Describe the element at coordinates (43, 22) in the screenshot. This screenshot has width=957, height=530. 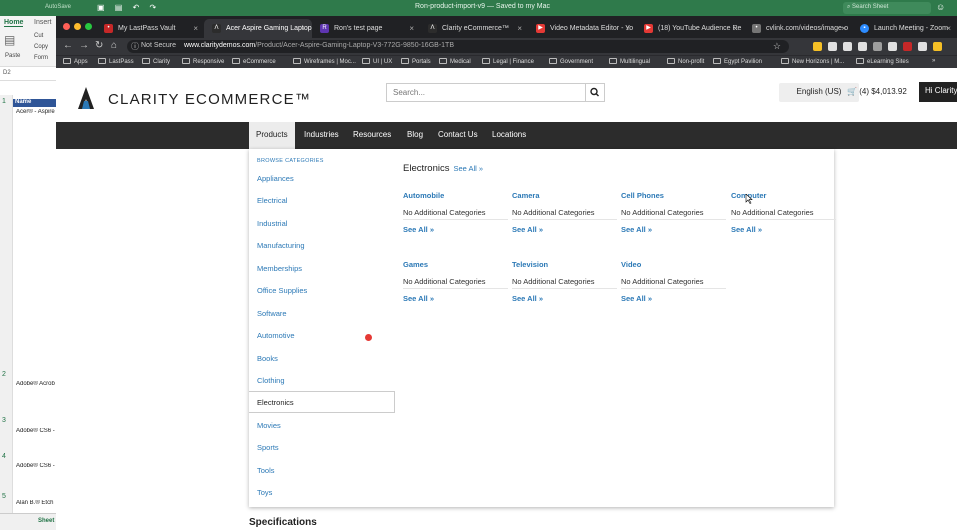
I see `excel-tab-insert: Insert` at that location.